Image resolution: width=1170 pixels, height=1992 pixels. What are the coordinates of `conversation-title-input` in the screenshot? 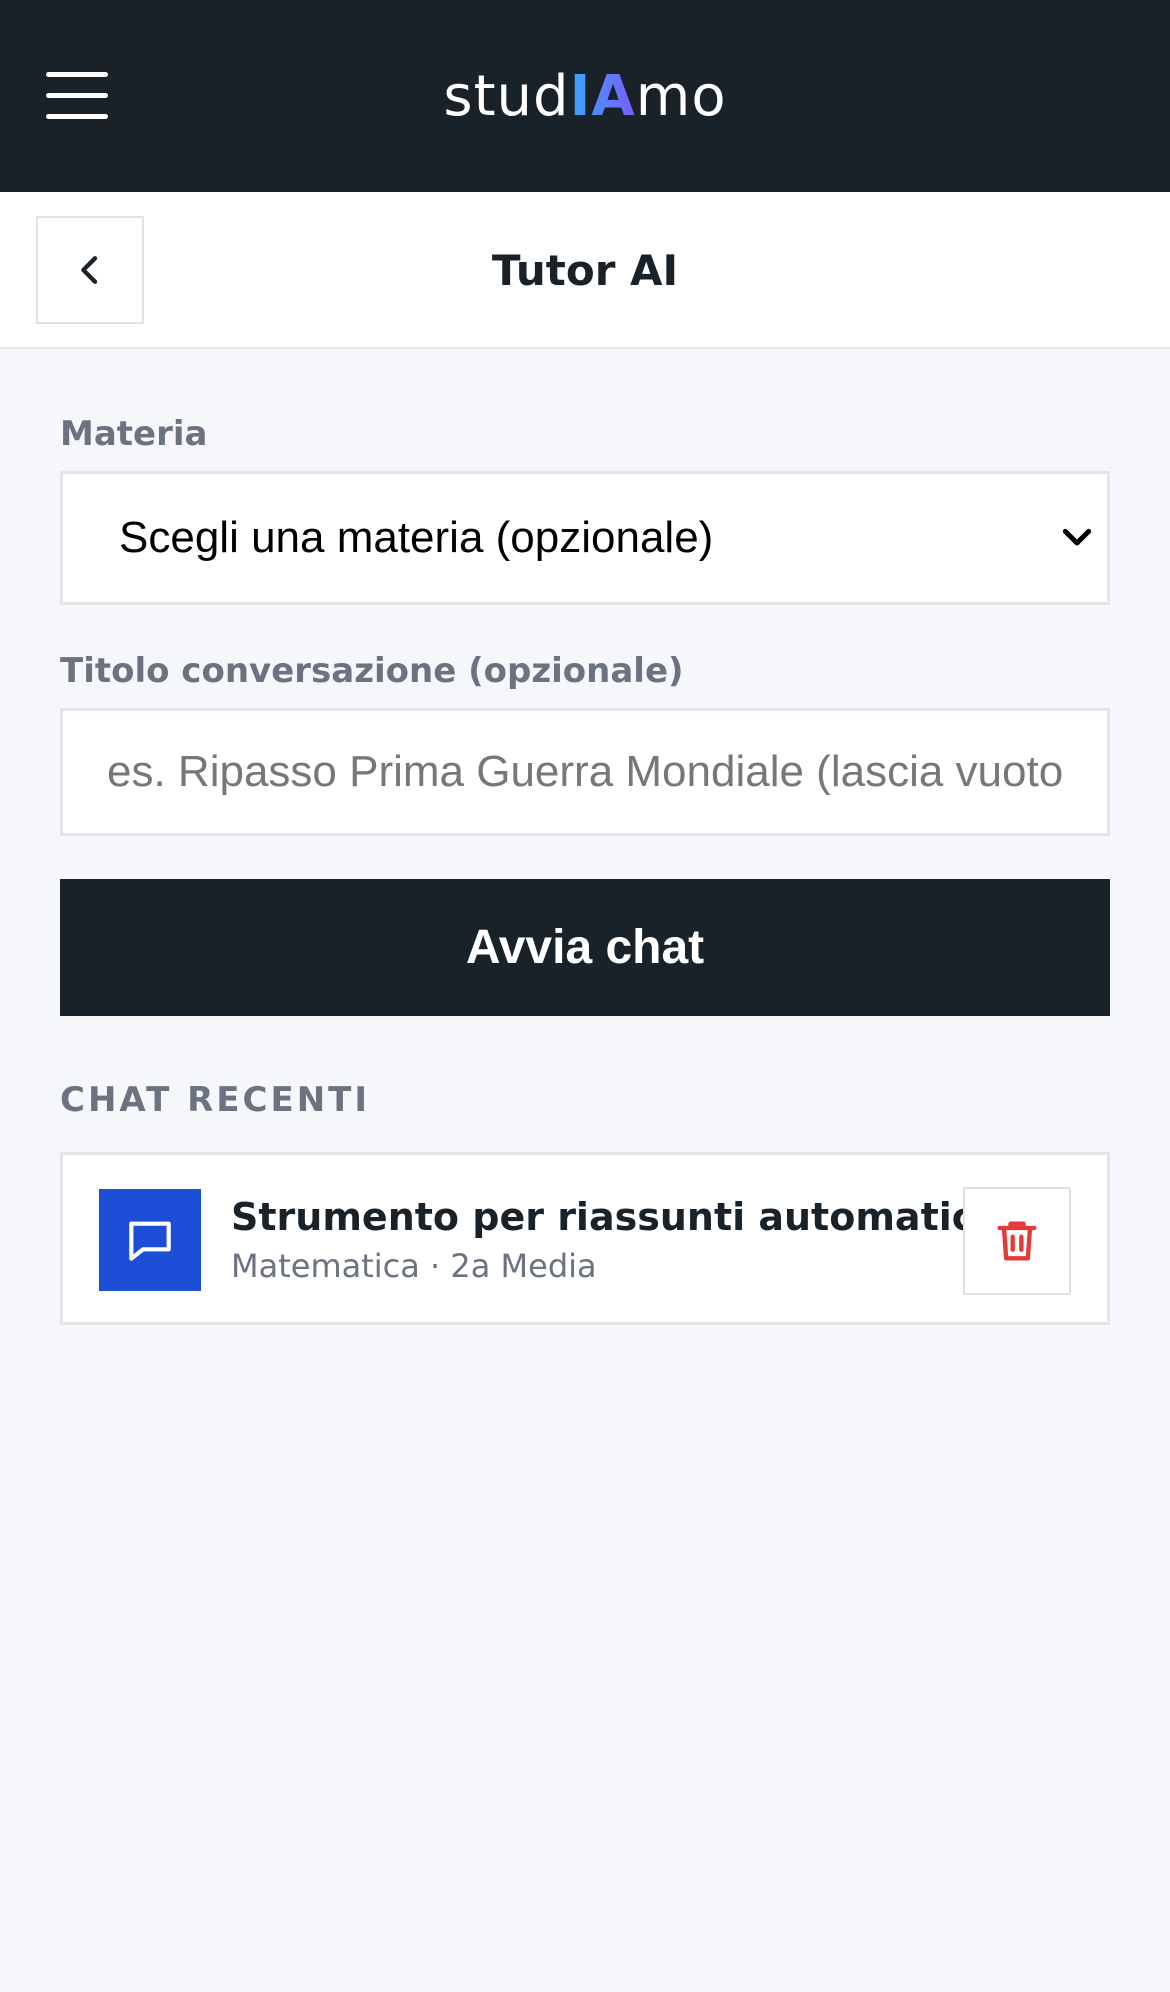 It's located at (585, 772).